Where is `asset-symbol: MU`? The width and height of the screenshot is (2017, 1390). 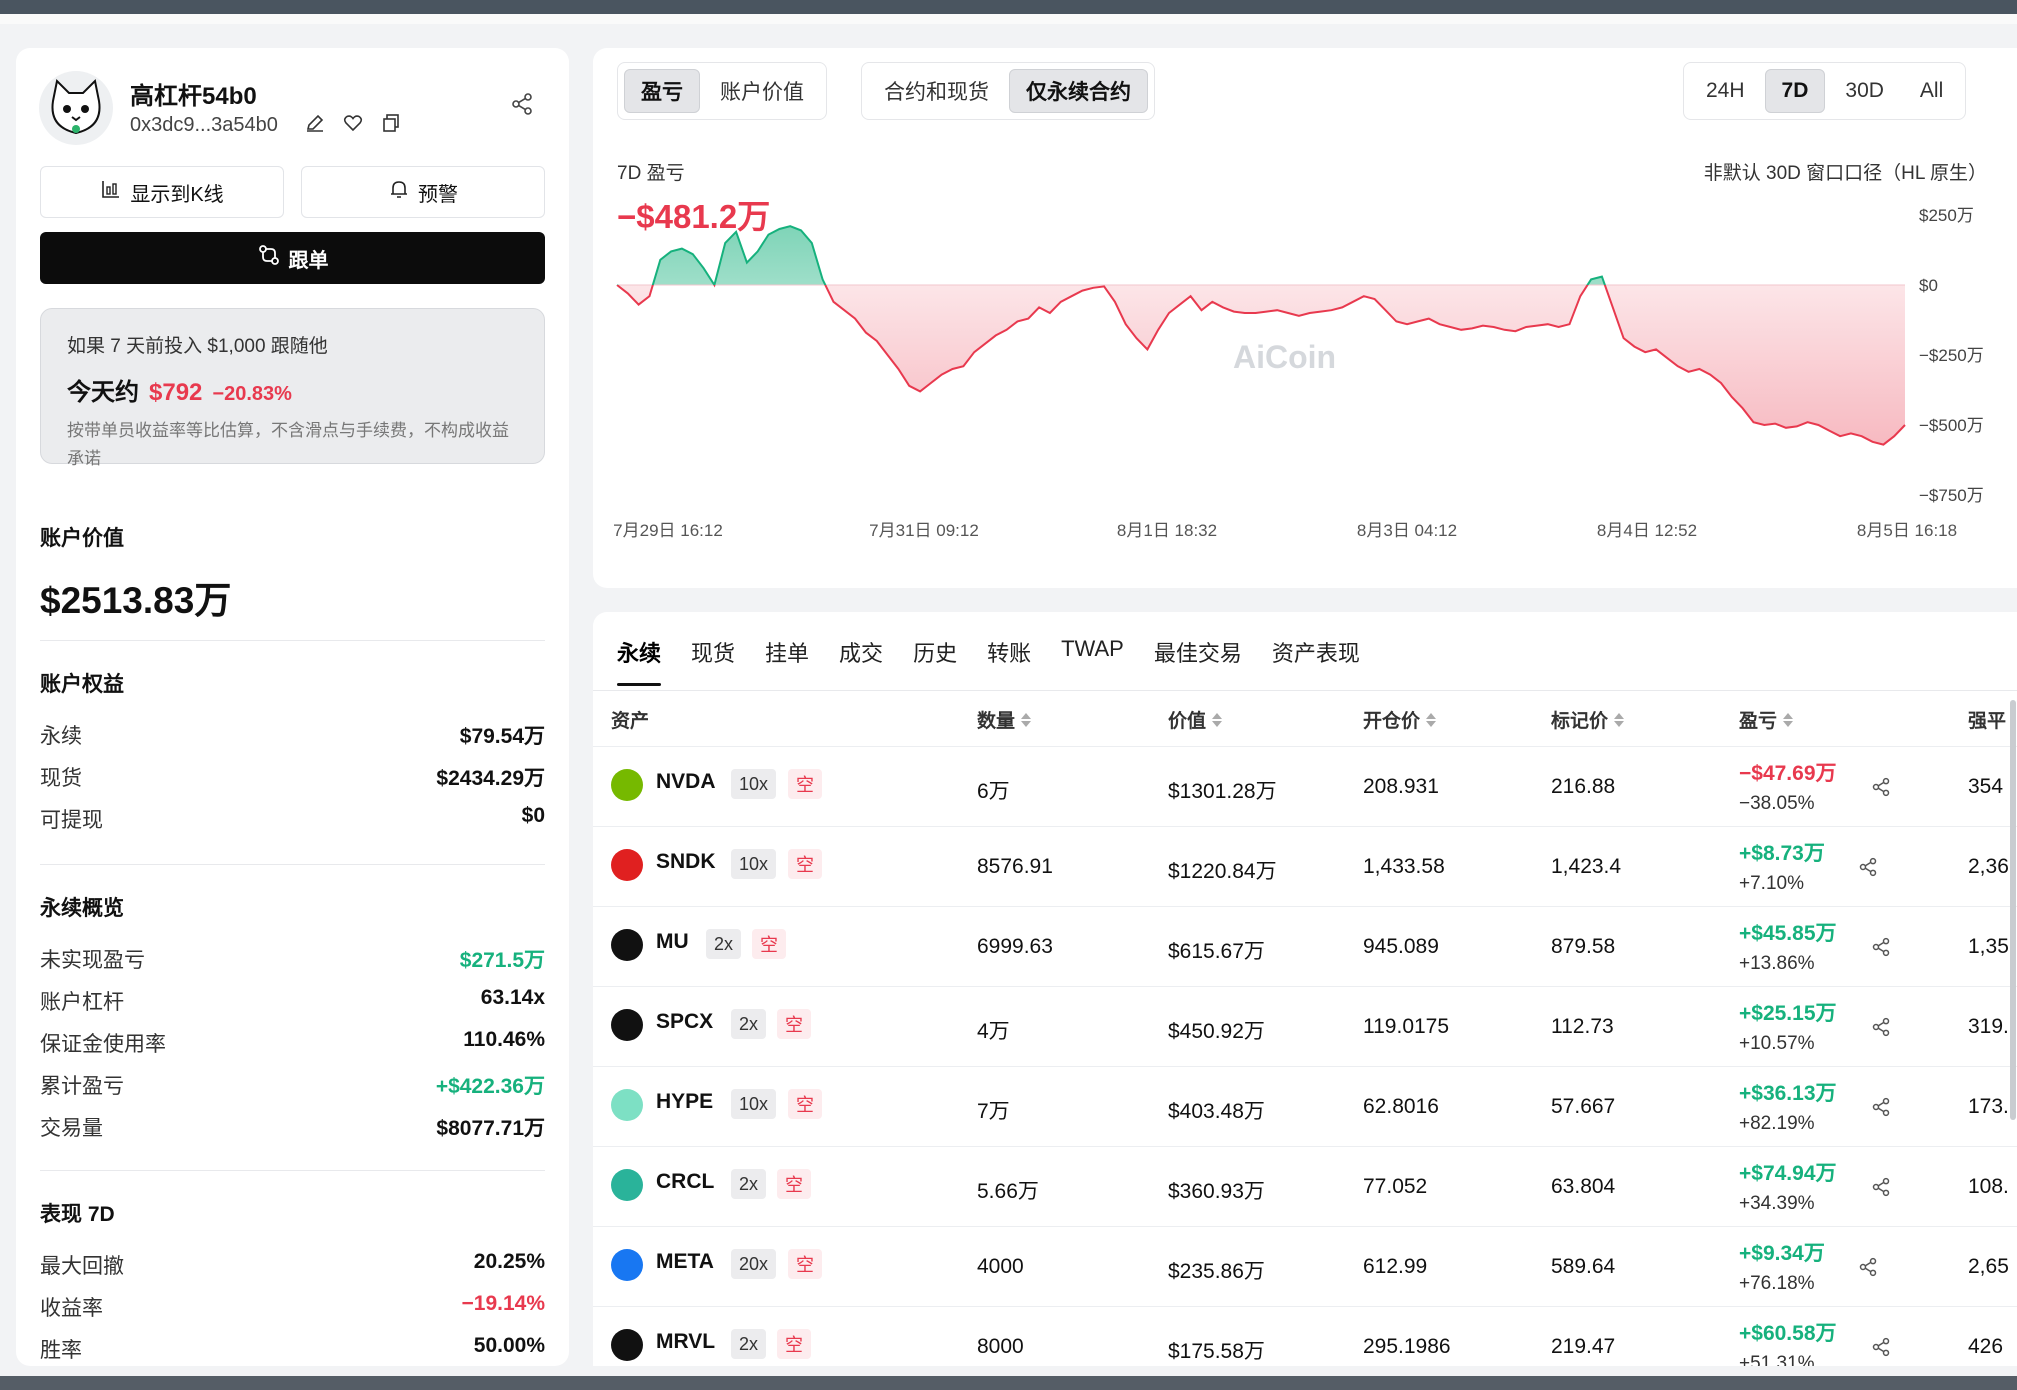
asset-symbol: MU is located at coordinates (672, 942).